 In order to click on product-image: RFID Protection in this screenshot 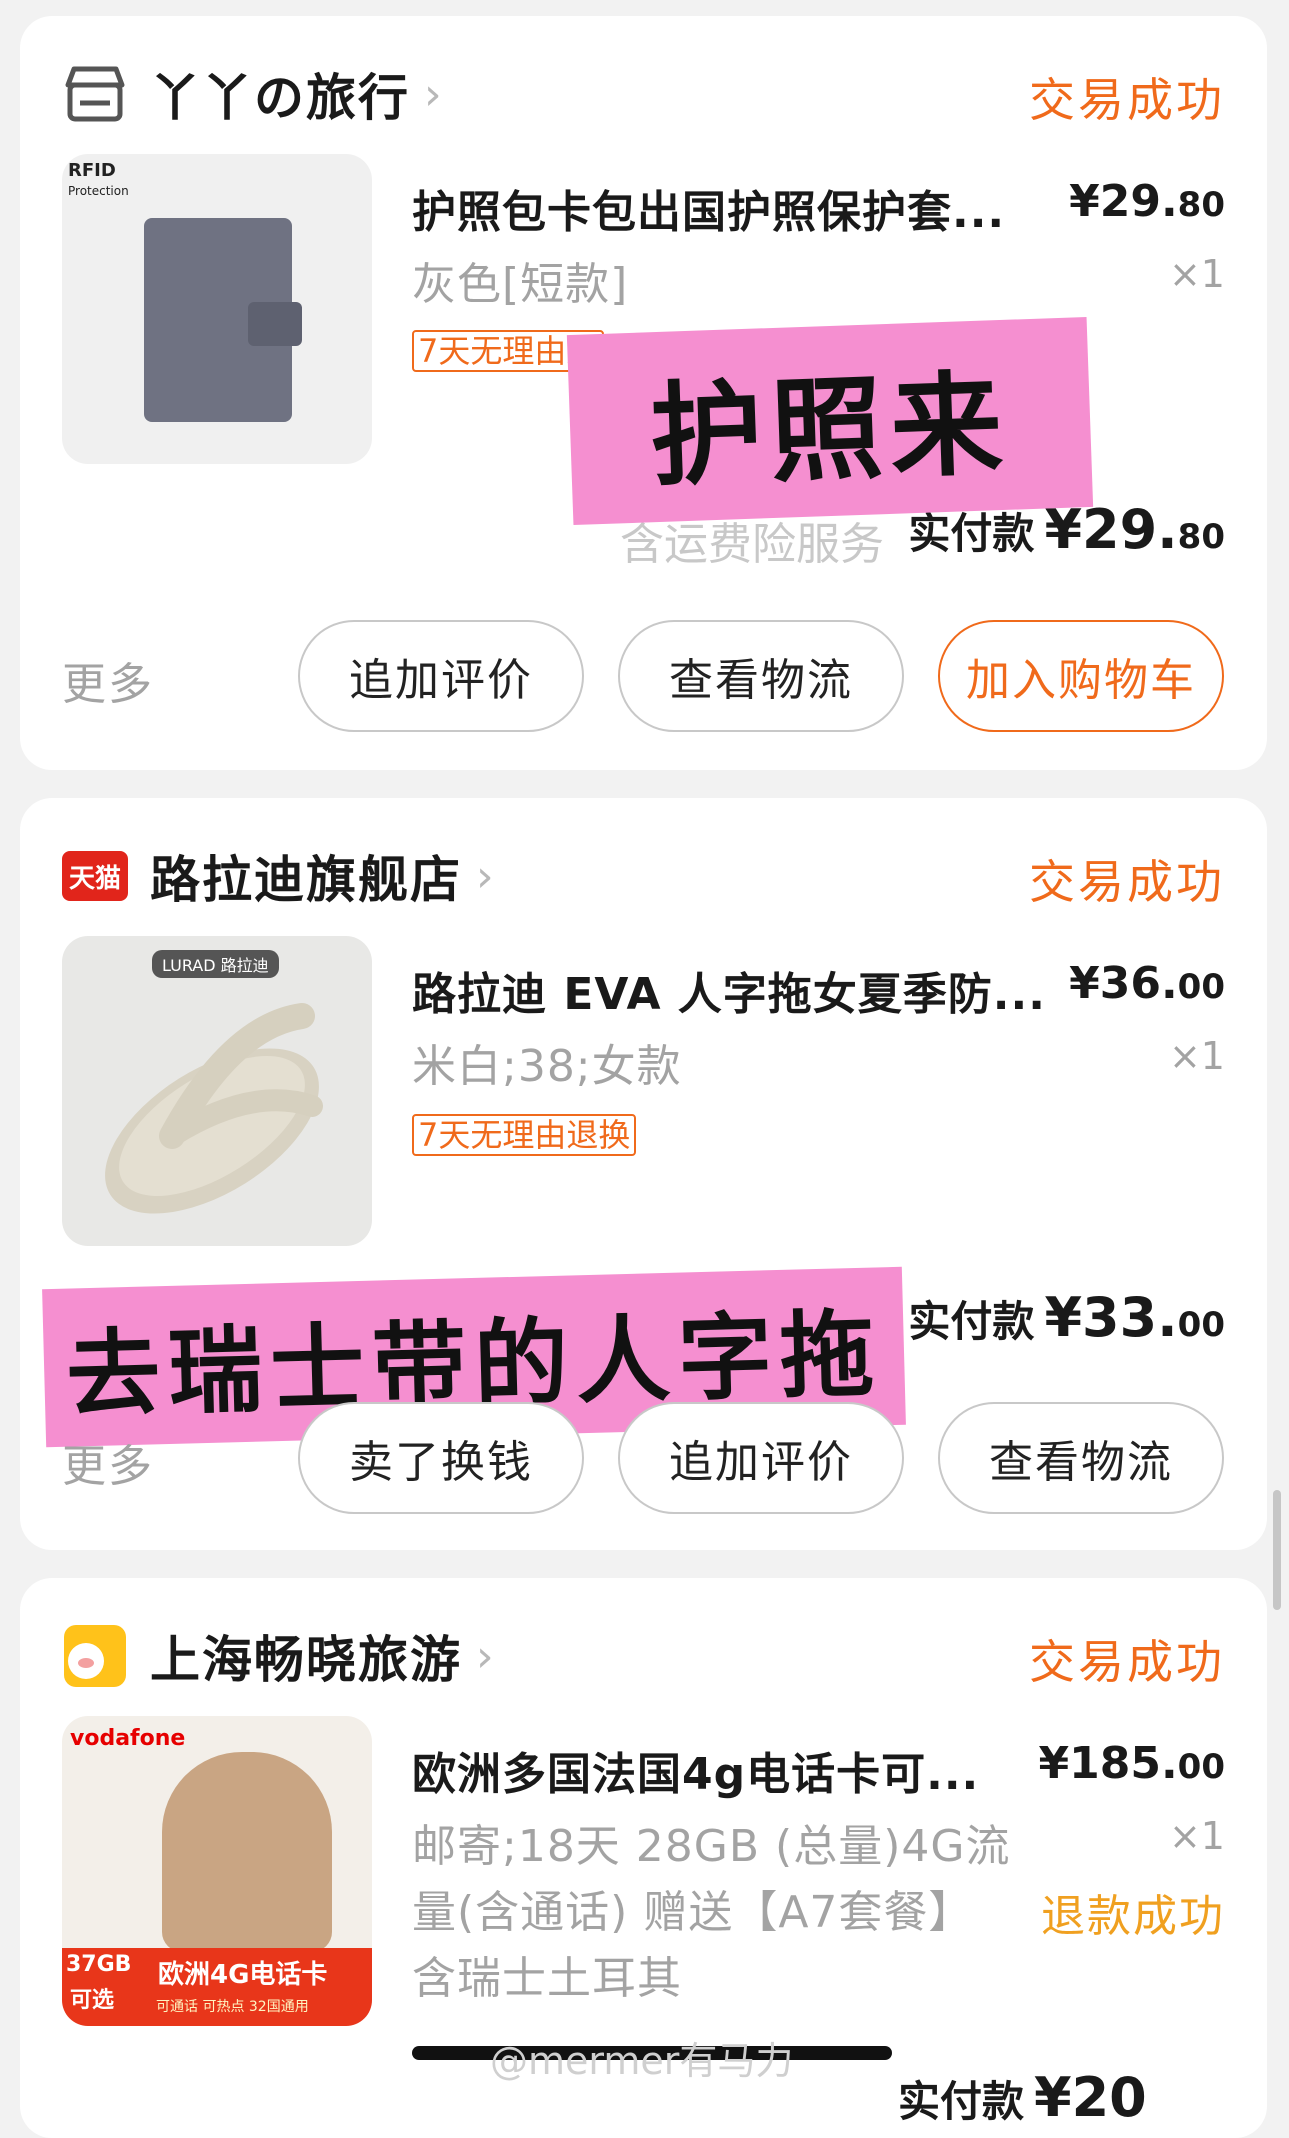, I will do `click(217, 309)`.